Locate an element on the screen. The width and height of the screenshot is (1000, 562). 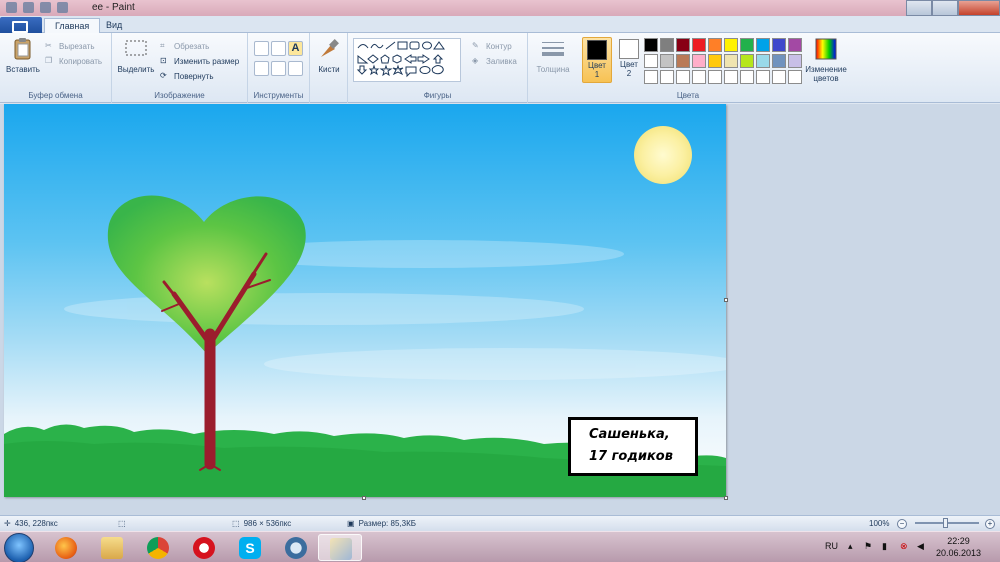
network-icon: ▮ is located at coordinates (884, 546).